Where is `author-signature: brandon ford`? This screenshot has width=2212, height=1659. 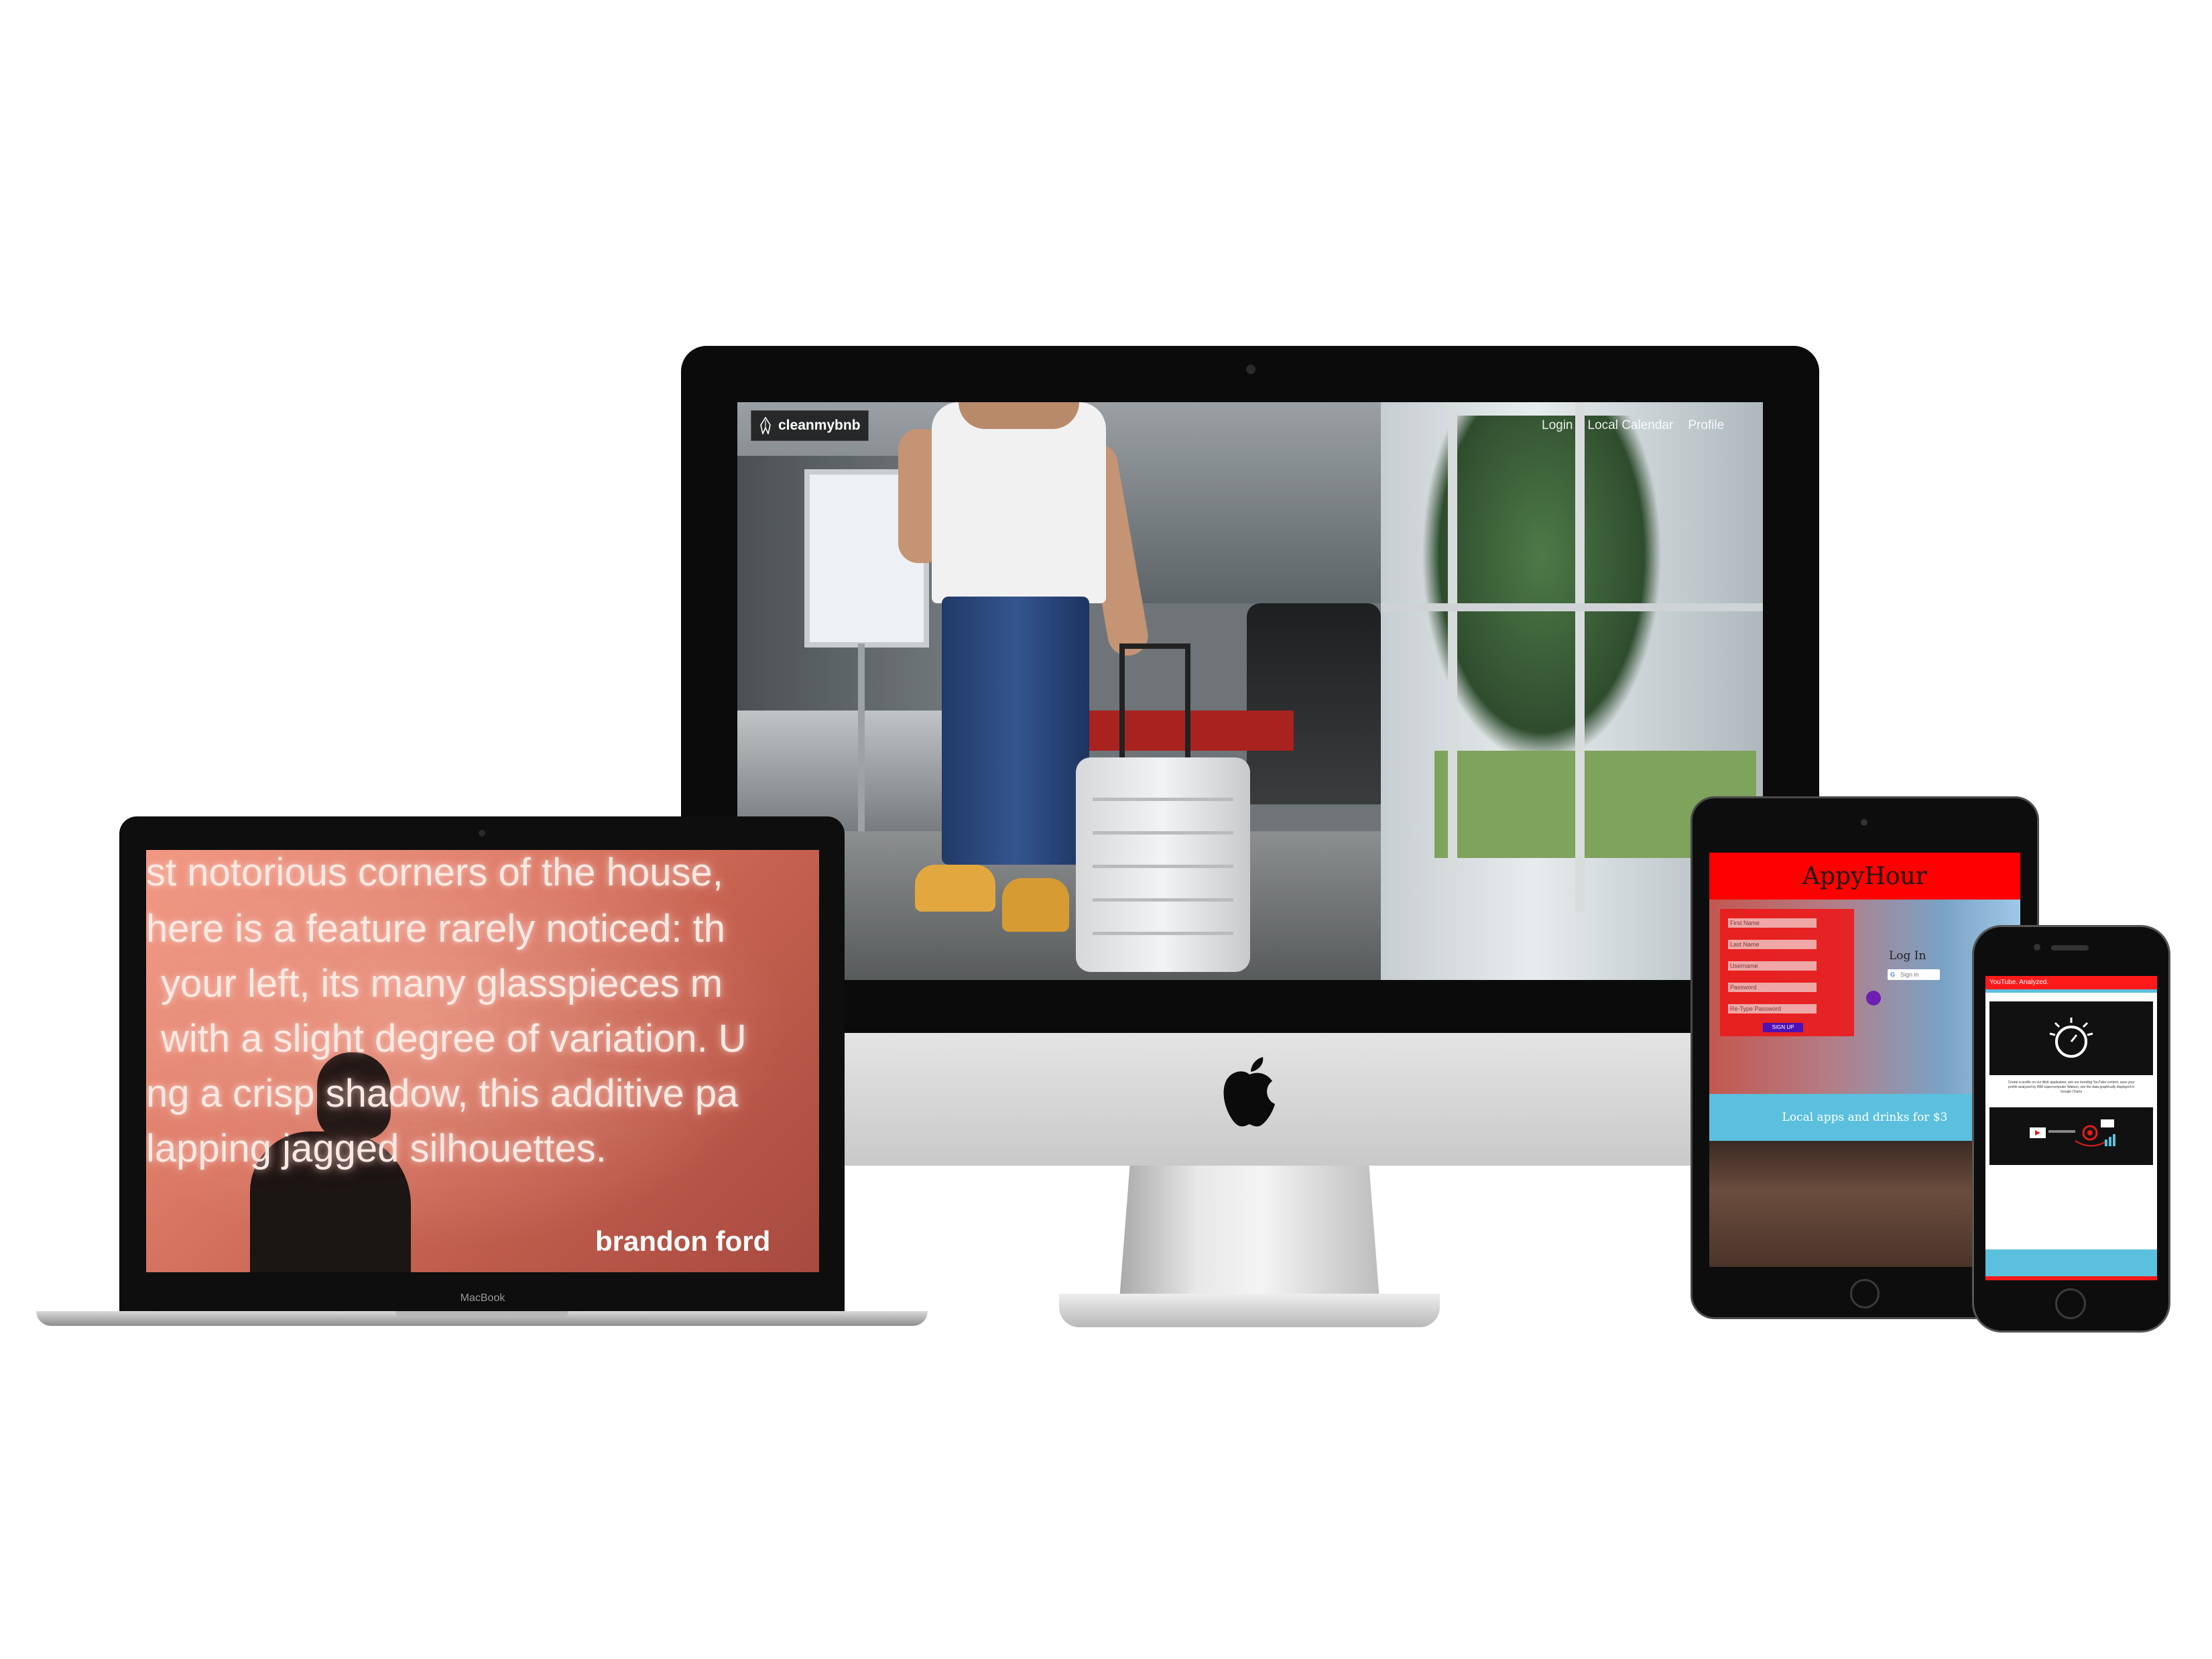
author-signature: brandon ford is located at coordinates (683, 1241).